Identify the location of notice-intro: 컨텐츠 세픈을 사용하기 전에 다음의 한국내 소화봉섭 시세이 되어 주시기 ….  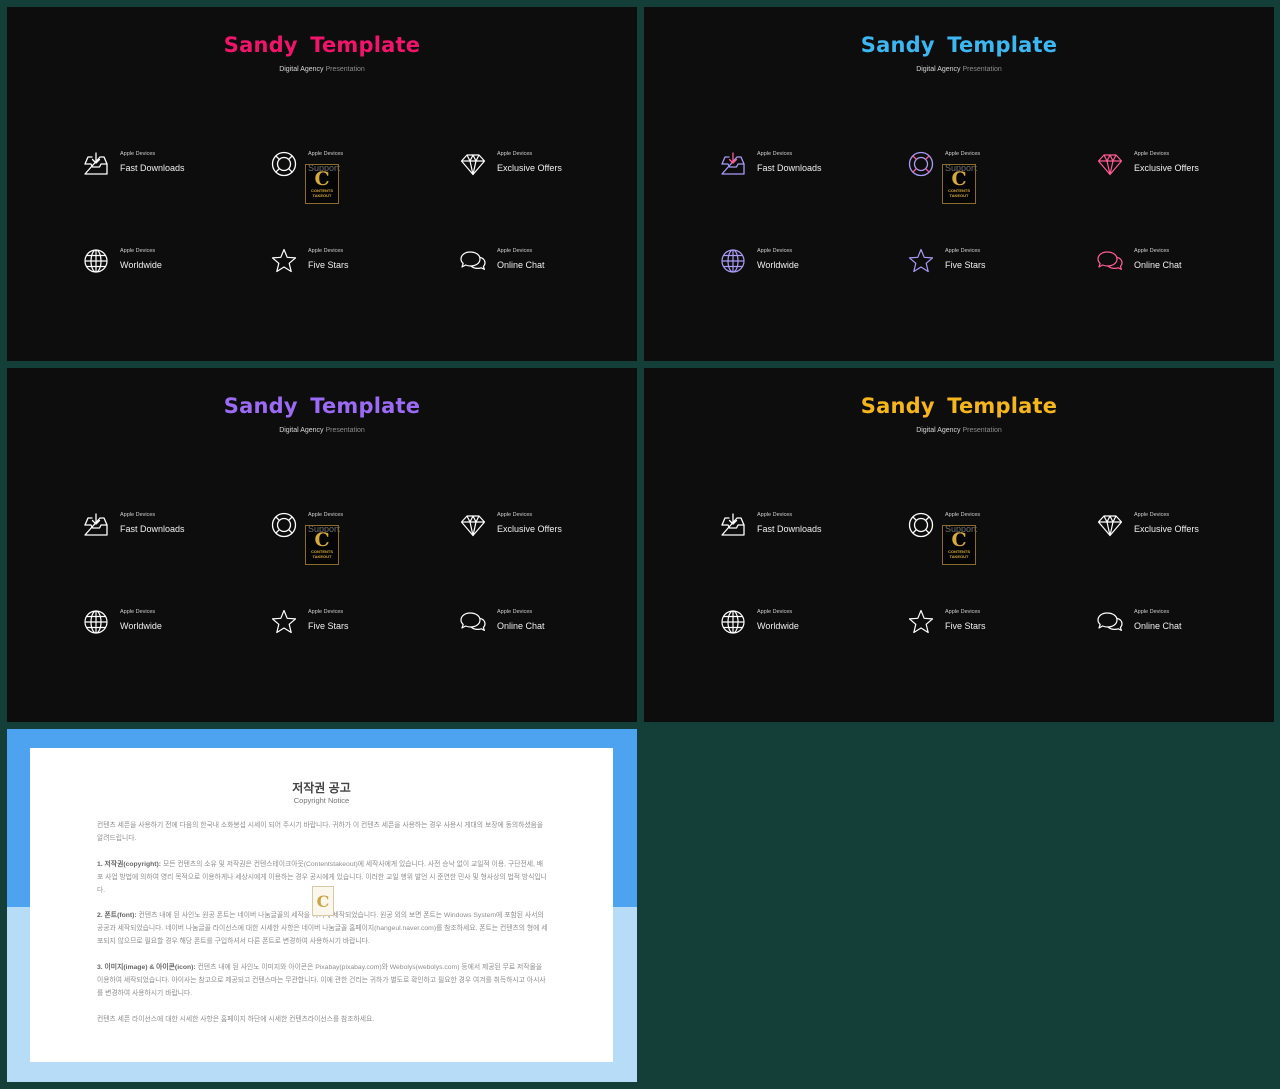
(320, 832).